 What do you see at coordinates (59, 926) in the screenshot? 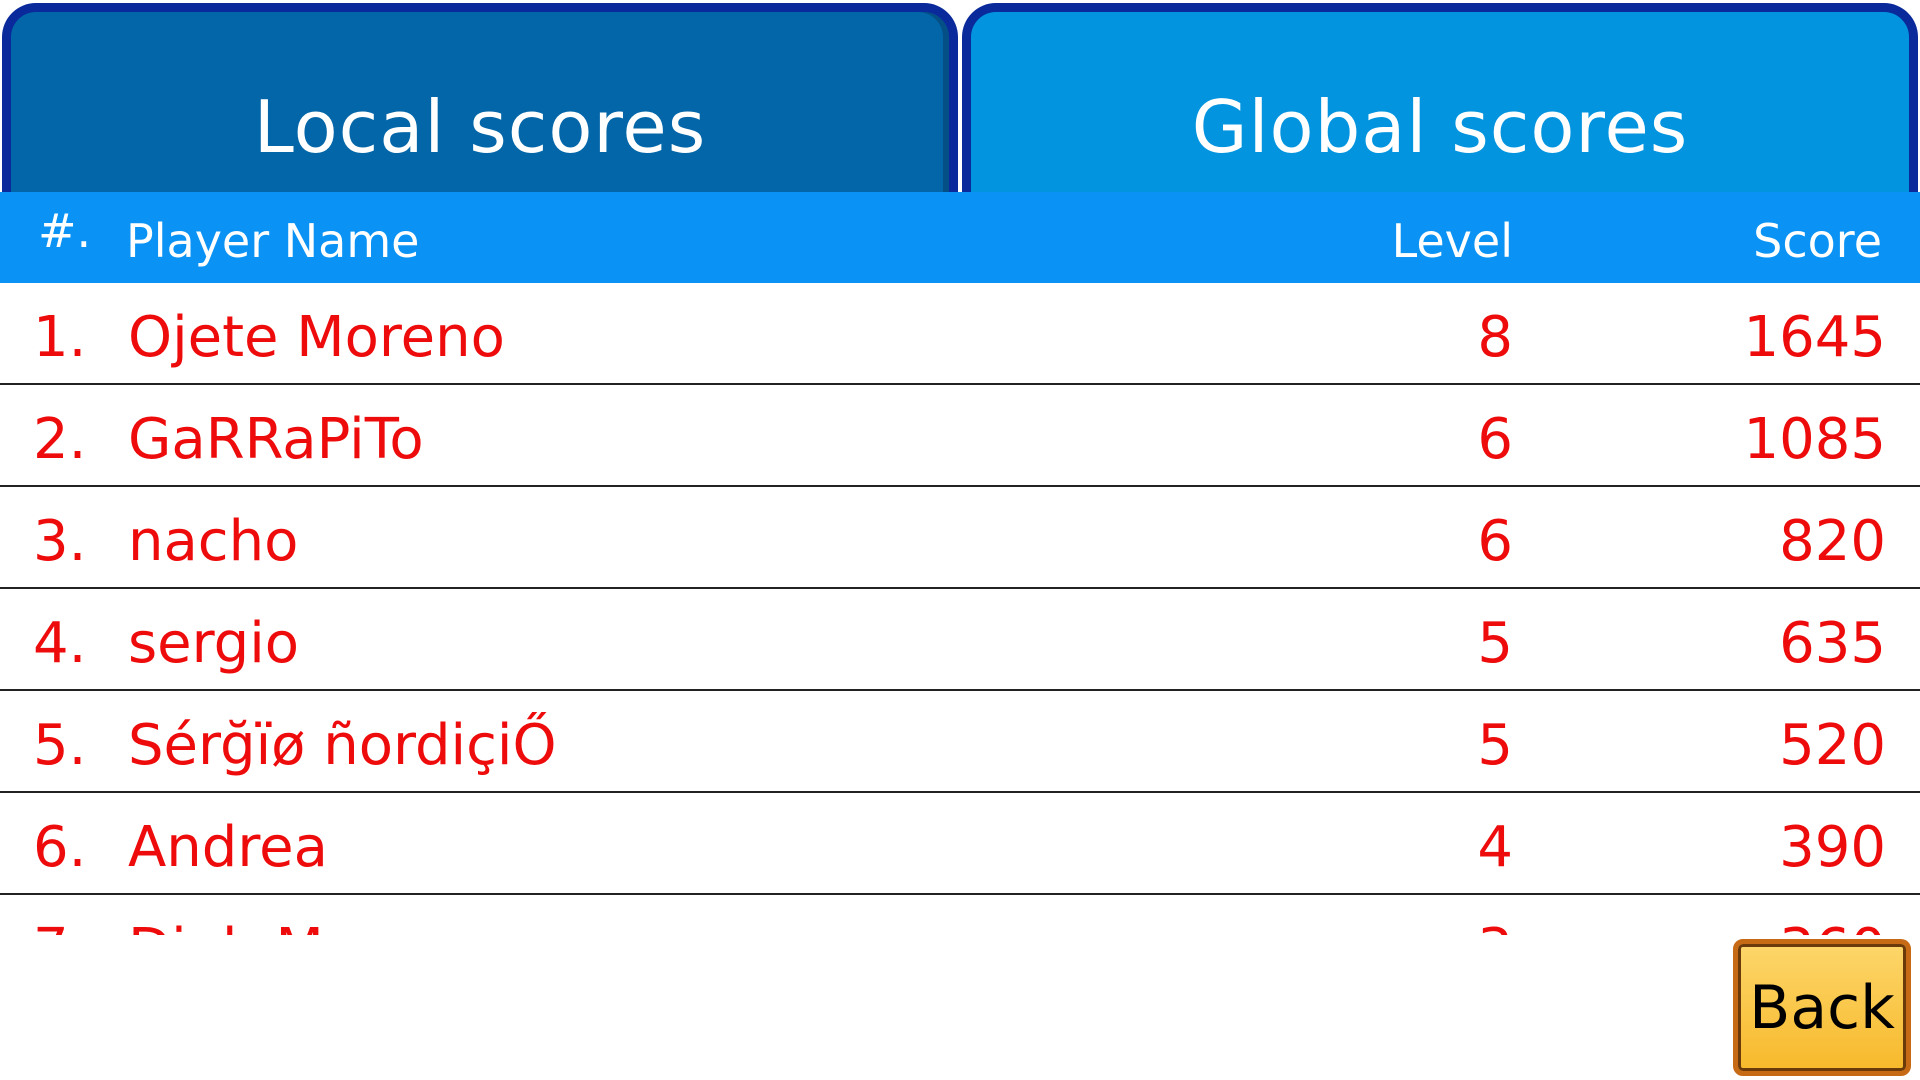
I see `row-rank: 7.` at bounding box center [59, 926].